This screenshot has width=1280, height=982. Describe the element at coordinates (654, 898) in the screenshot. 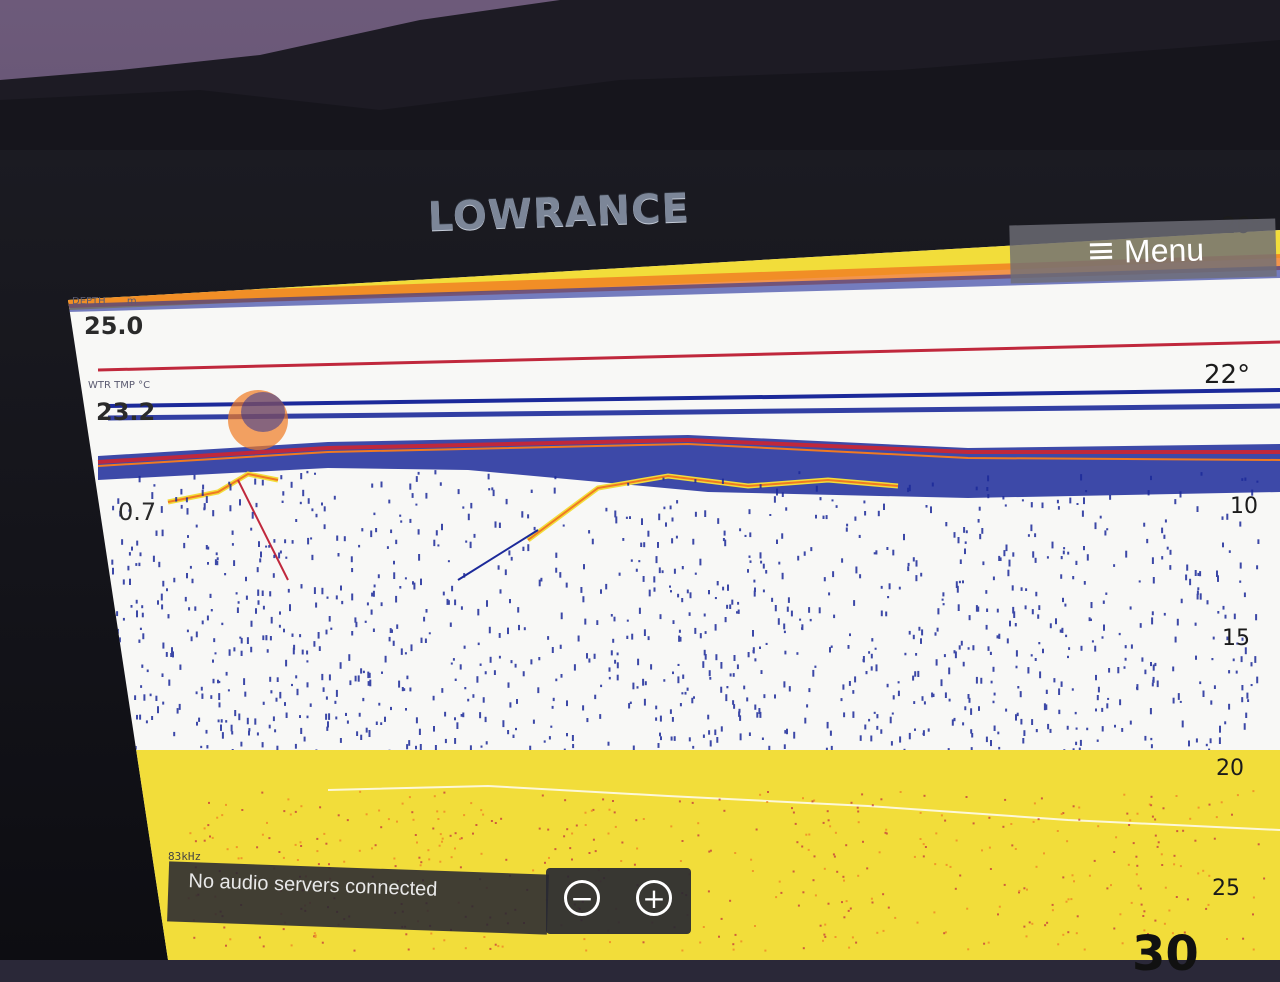

I see `zoom-in-button: +` at that location.